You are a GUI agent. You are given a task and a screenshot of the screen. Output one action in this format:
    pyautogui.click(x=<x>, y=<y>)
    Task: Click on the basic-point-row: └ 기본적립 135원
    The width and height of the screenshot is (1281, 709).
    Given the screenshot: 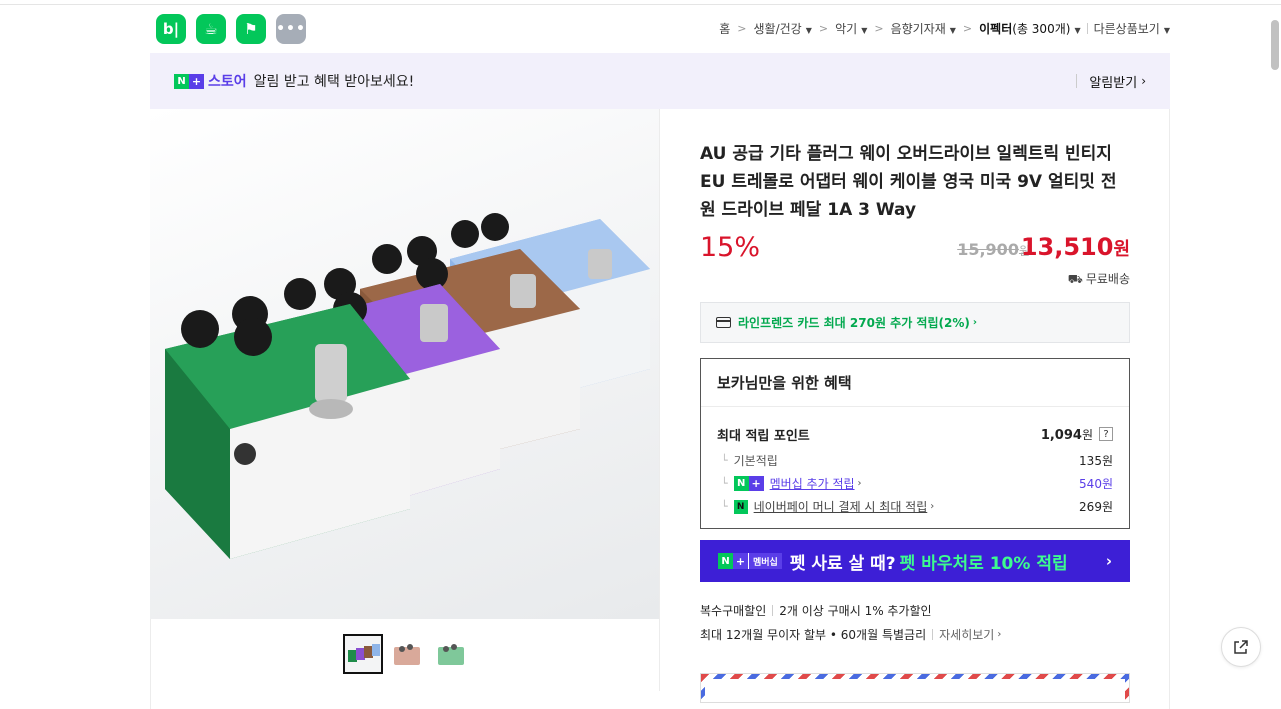 What is the action you would take?
    pyautogui.click(x=917, y=461)
    